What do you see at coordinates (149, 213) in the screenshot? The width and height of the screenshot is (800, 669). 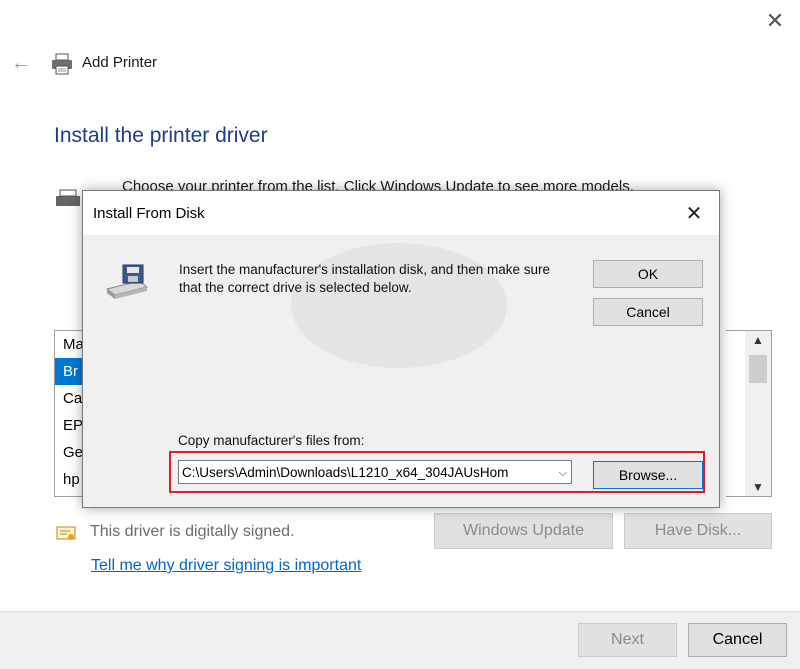 I see `dialog-title: Install From Disk` at bounding box center [149, 213].